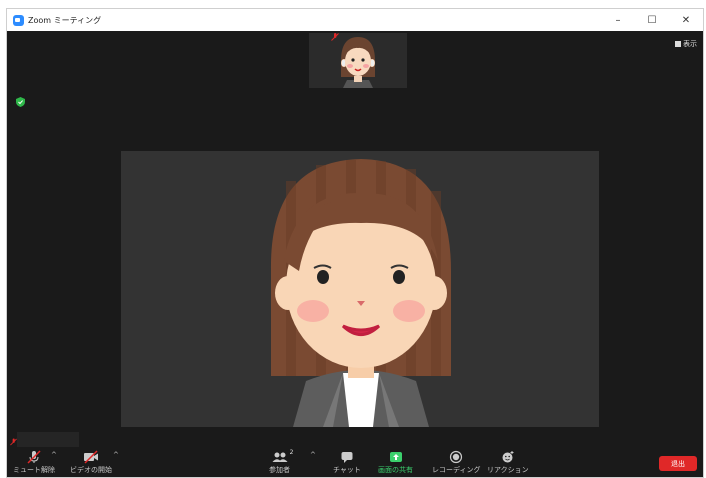  What do you see at coordinates (355, 20) in the screenshot?
I see `title-bar: Zoom ミーティング – ☐ ✕` at bounding box center [355, 20].